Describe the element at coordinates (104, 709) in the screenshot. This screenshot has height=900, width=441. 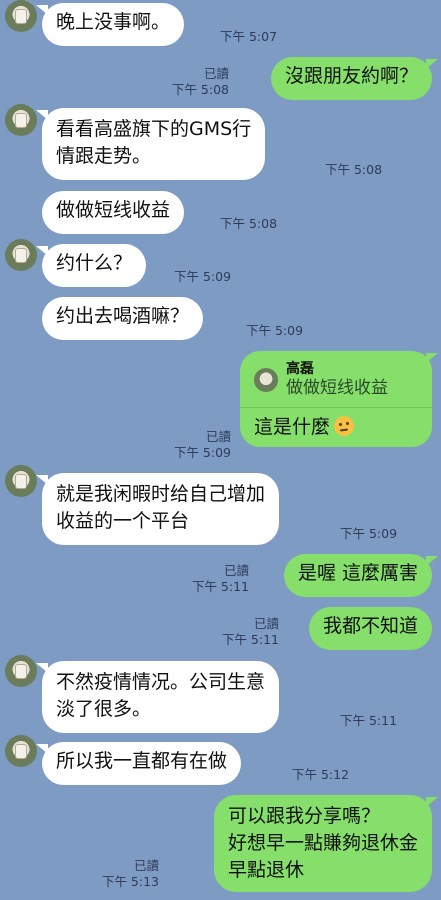
I see `message-line: 淡了很多。` at that location.